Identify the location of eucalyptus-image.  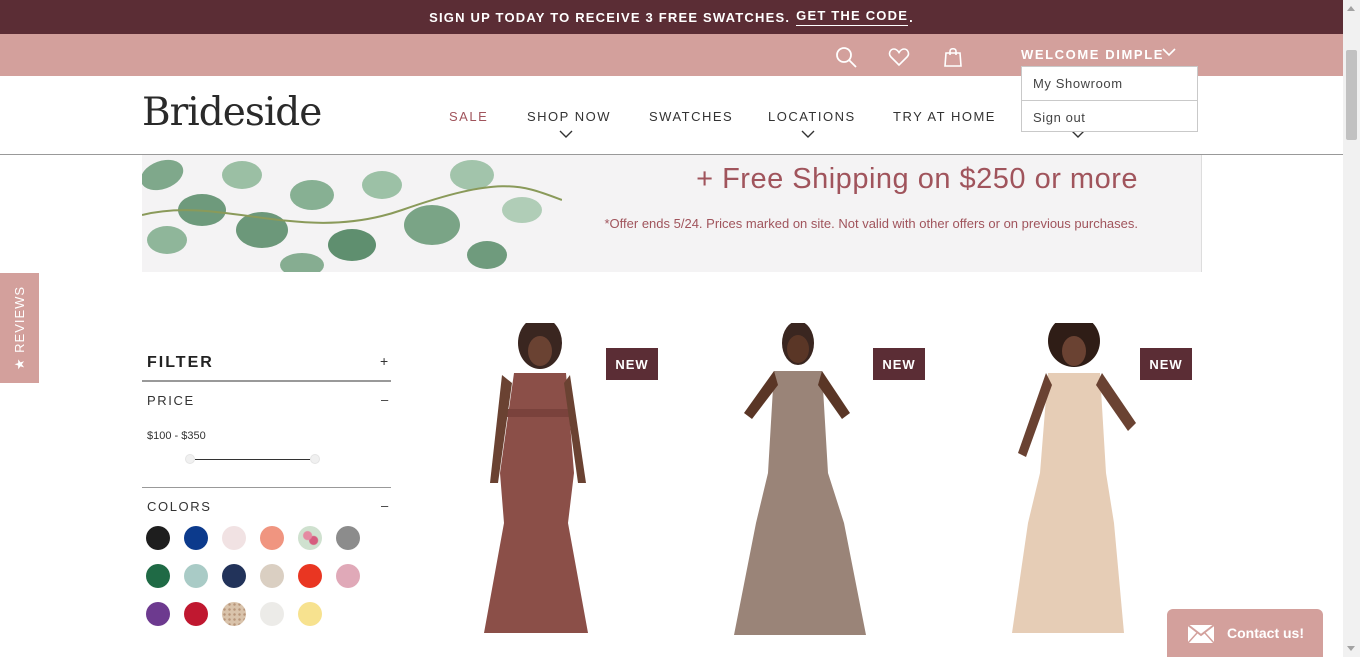
(352, 213).